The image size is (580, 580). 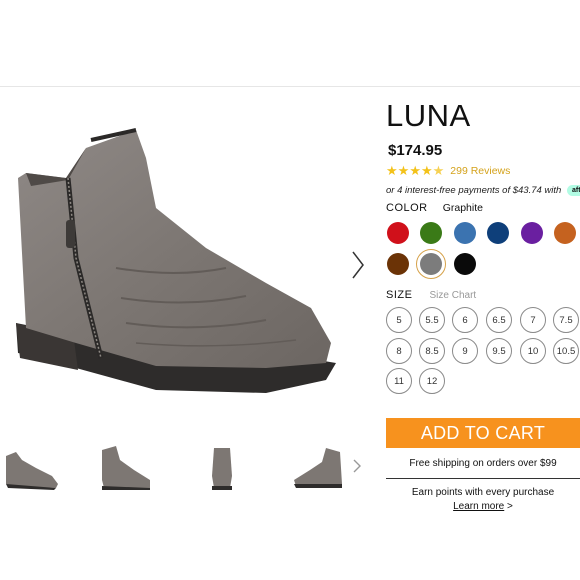 I want to click on size-option: 5, so click(x=399, y=320).